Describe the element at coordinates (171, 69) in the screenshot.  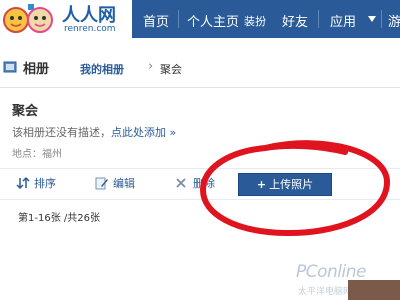
I see `breadcrumb-current: 聚会` at that location.